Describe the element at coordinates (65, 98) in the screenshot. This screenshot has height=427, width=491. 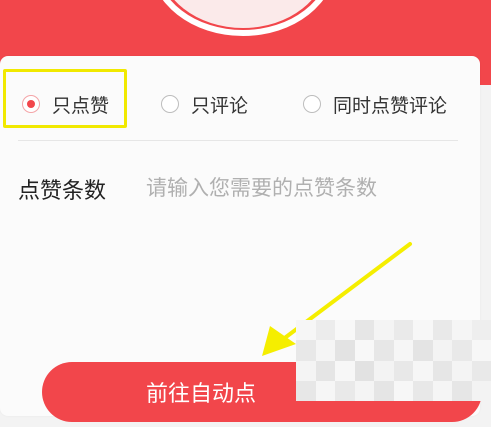
I see `annotation-highlight-box` at that location.